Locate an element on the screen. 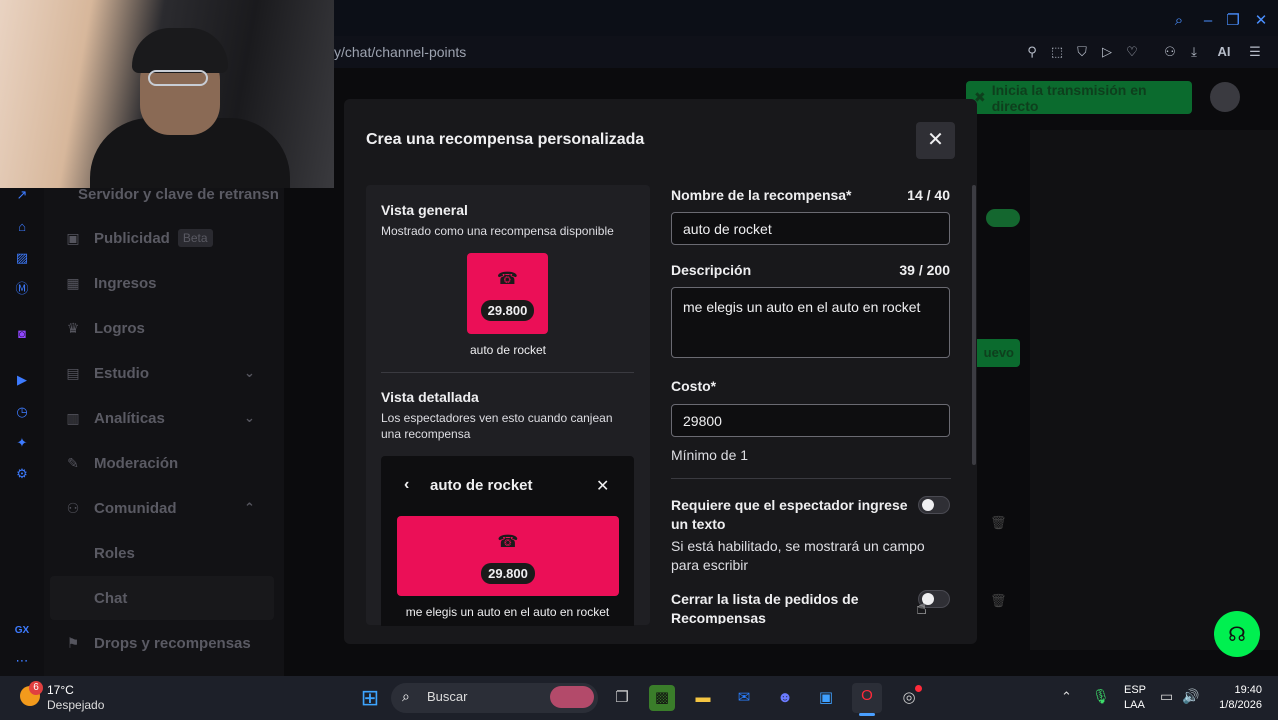  divider is located at coordinates (811, 478).